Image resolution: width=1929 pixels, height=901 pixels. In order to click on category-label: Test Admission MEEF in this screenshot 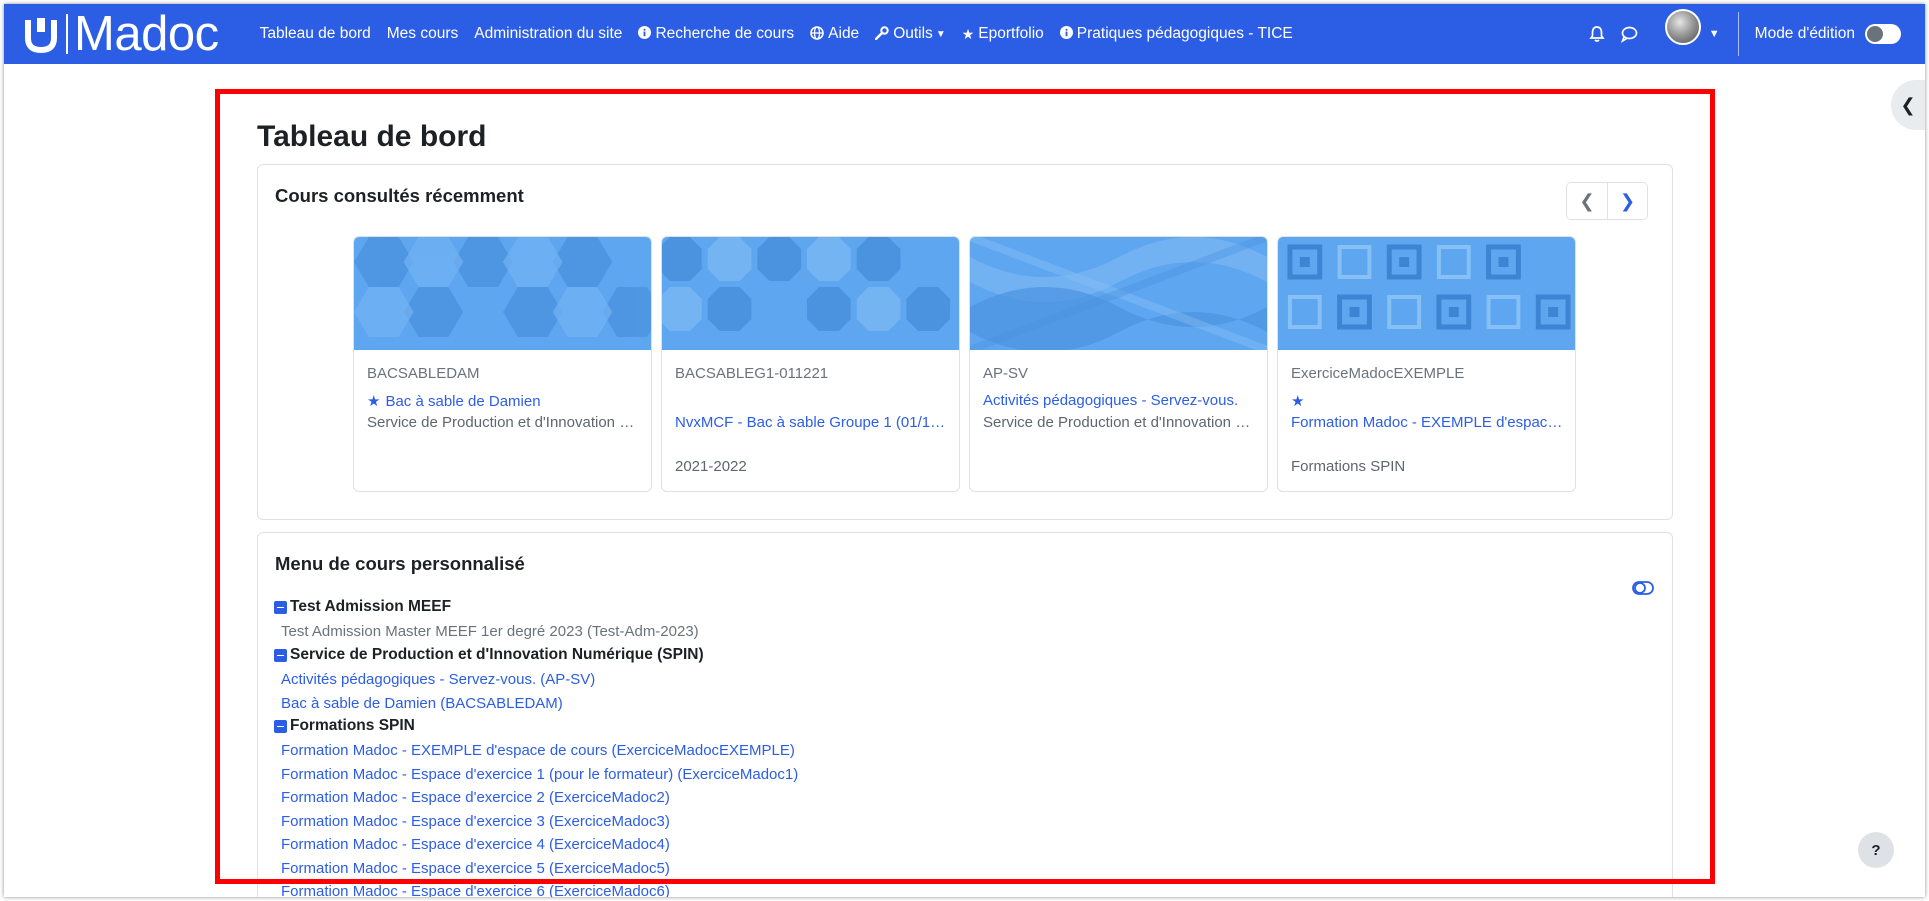, I will do `click(371, 606)`.